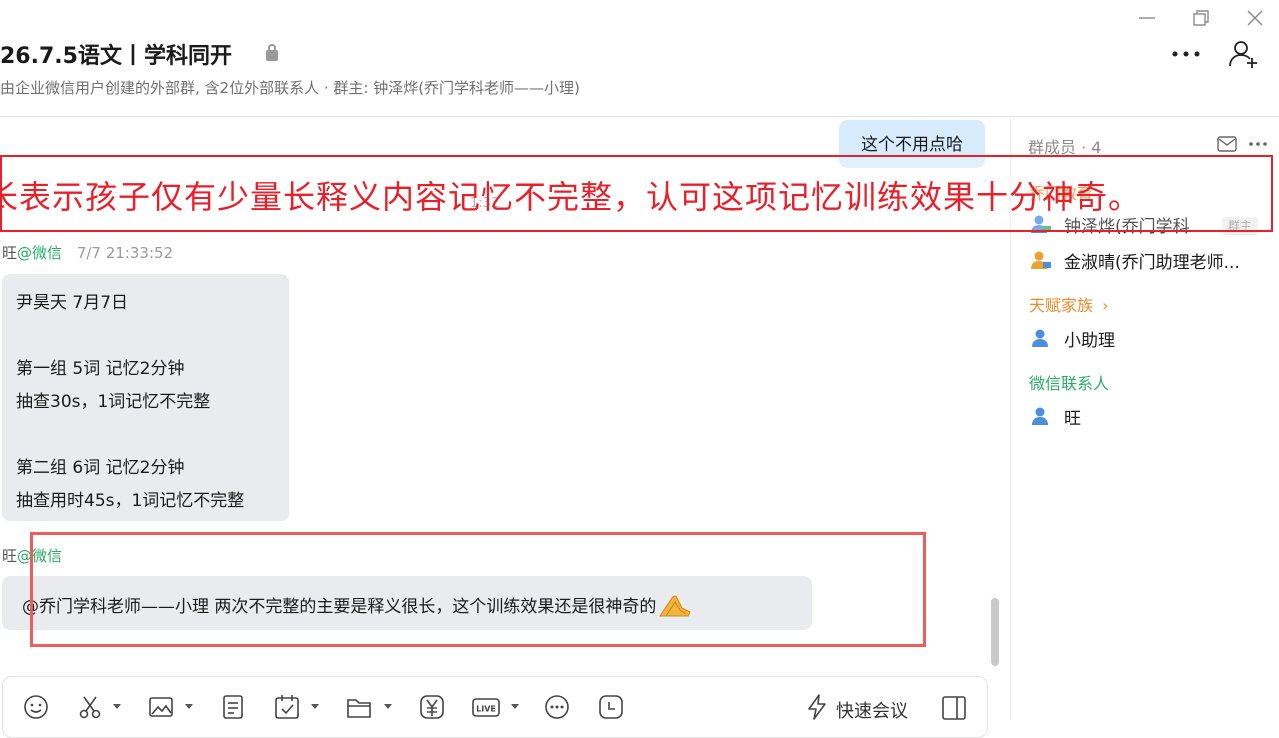 The width and height of the screenshot is (1279, 738). Describe the element at coordinates (1072, 419) in the screenshot. I see `member-name: 旺` at that location.